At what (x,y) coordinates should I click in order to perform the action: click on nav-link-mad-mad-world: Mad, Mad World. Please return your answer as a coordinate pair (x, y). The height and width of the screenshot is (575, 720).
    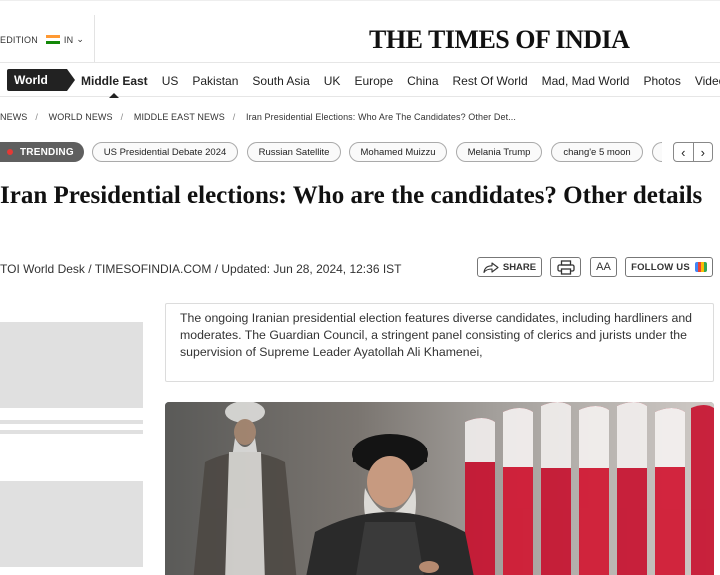
    Looking at the image, I should click on (586, 81).